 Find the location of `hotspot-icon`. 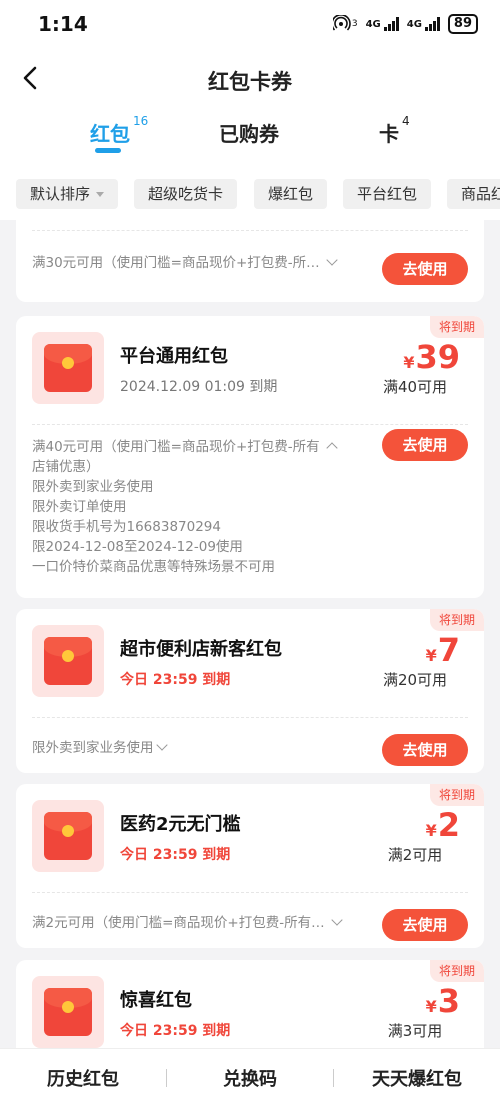

hotspot-icon is located at coordinates (341, 23).